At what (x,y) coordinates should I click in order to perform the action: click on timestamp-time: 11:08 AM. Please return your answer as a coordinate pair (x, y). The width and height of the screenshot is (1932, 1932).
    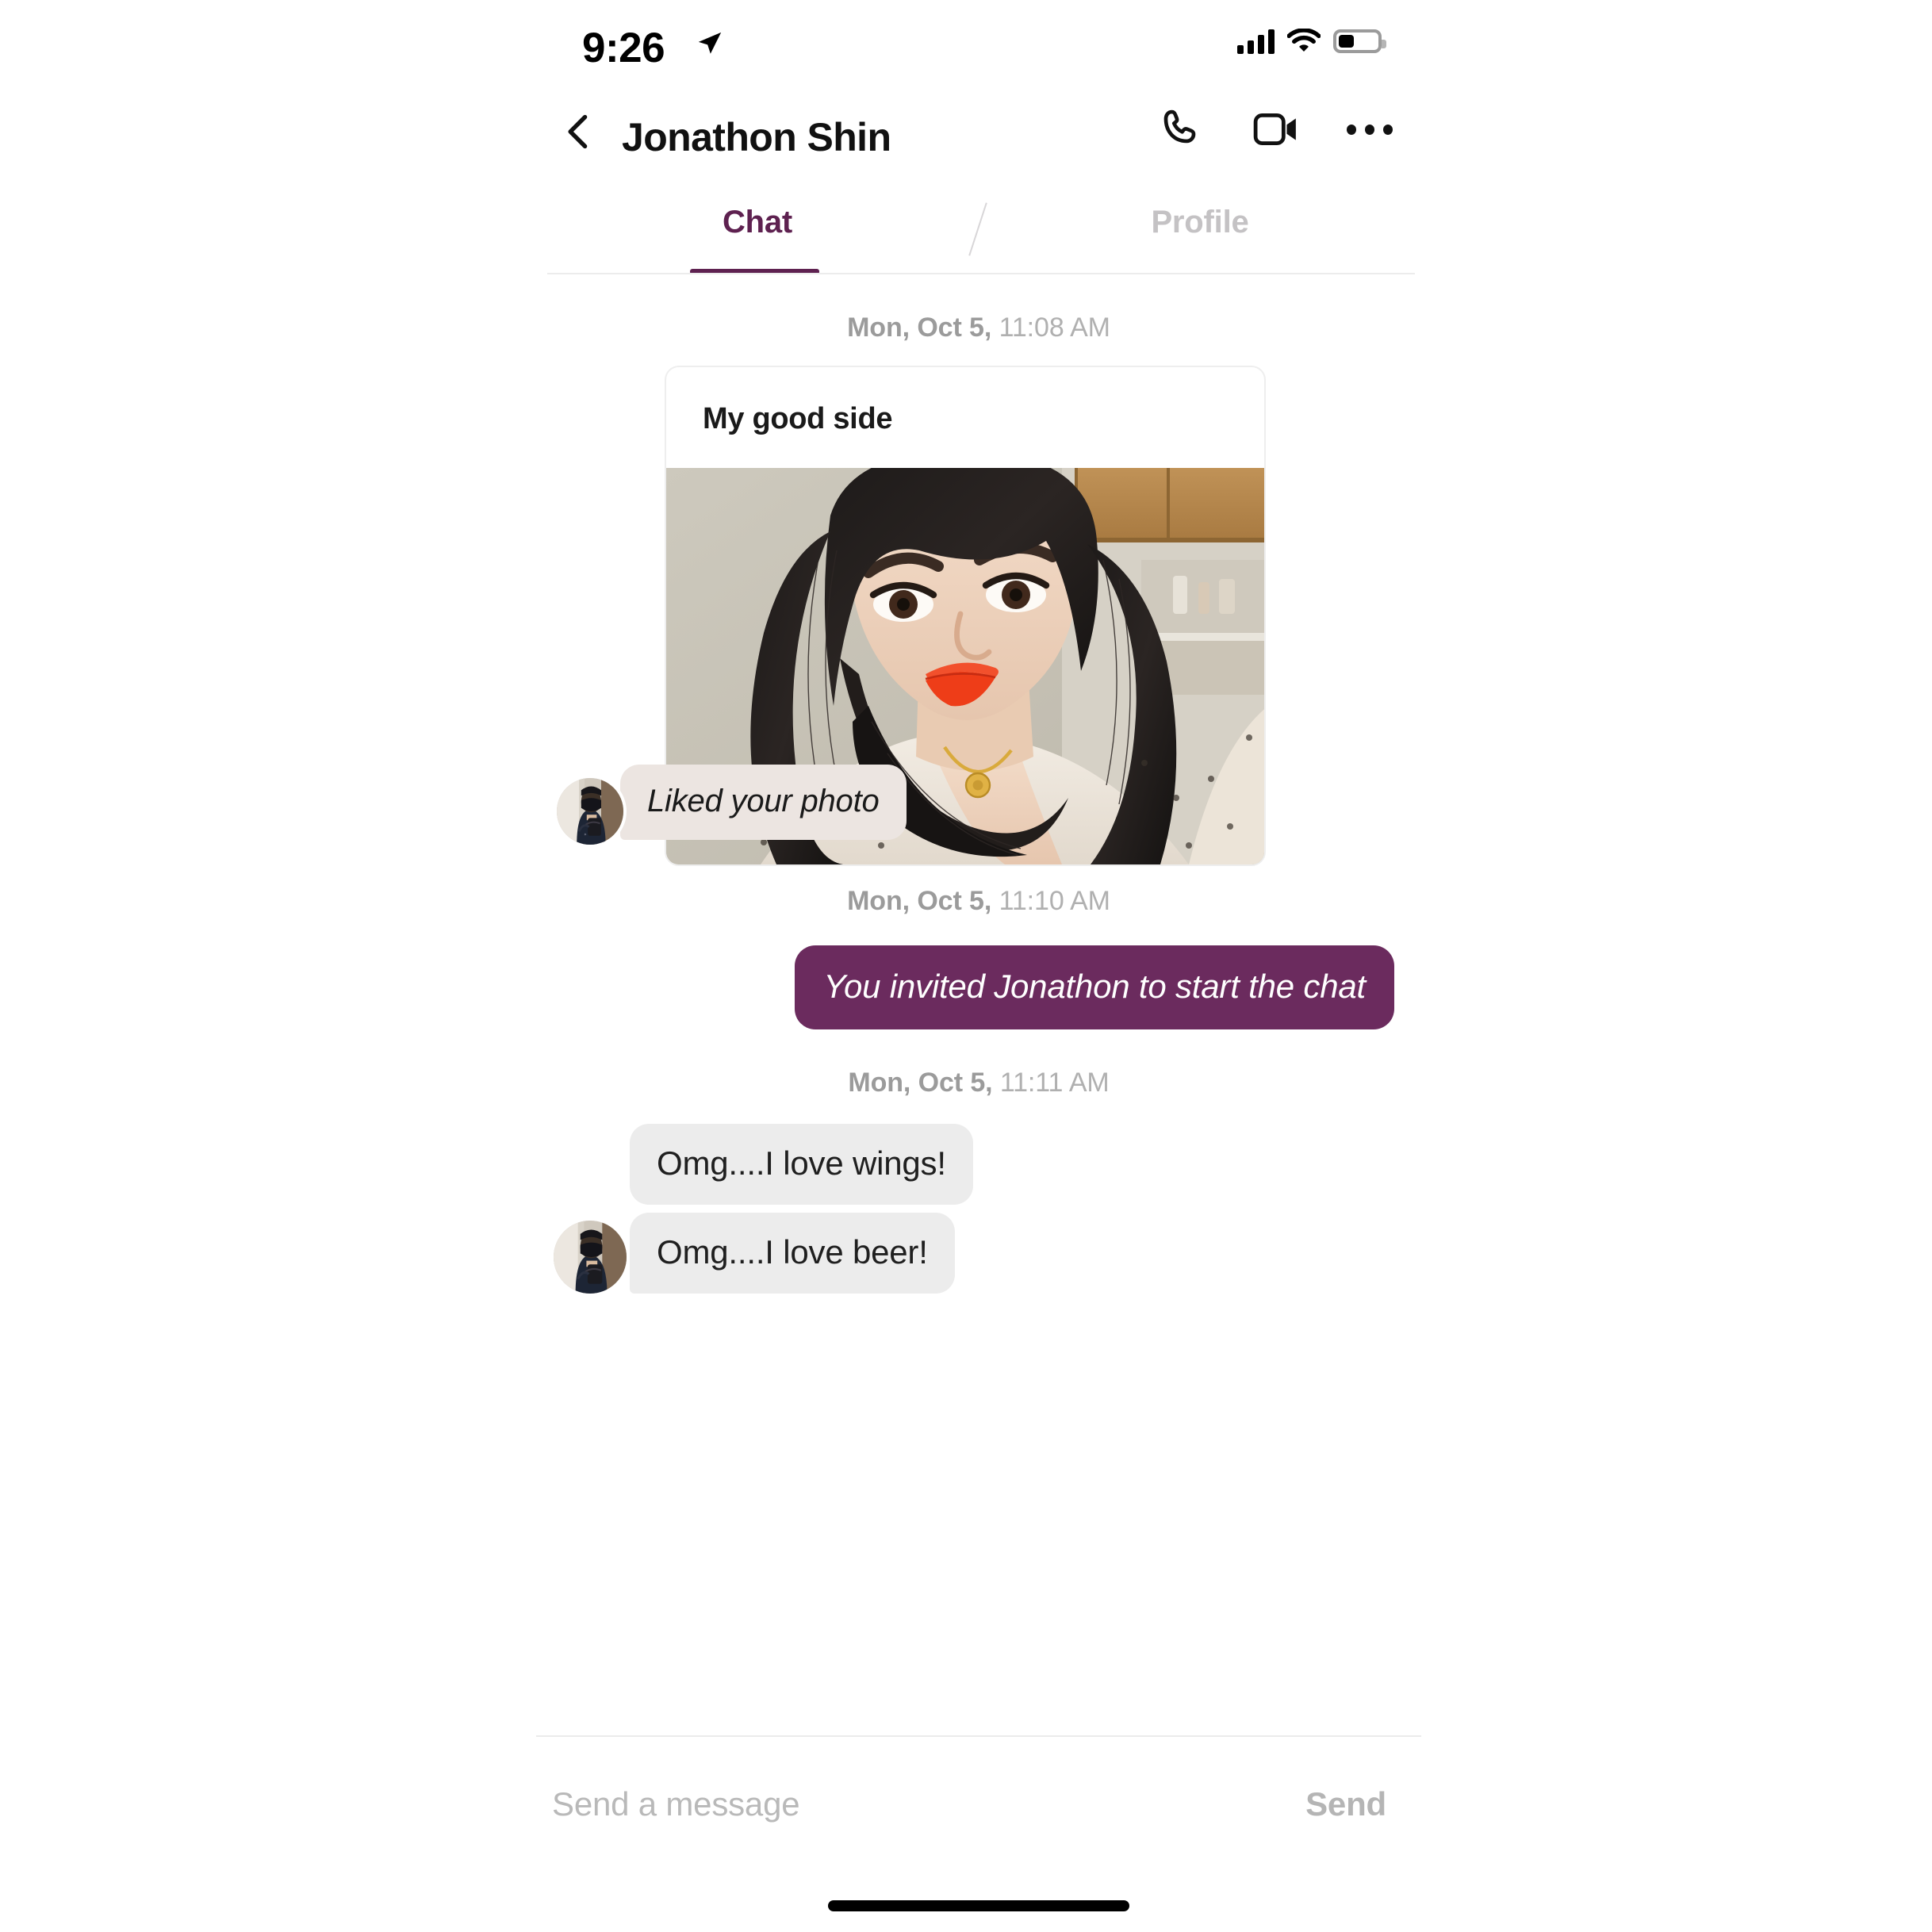
    Looking at the image, I should click on (1050, 328).